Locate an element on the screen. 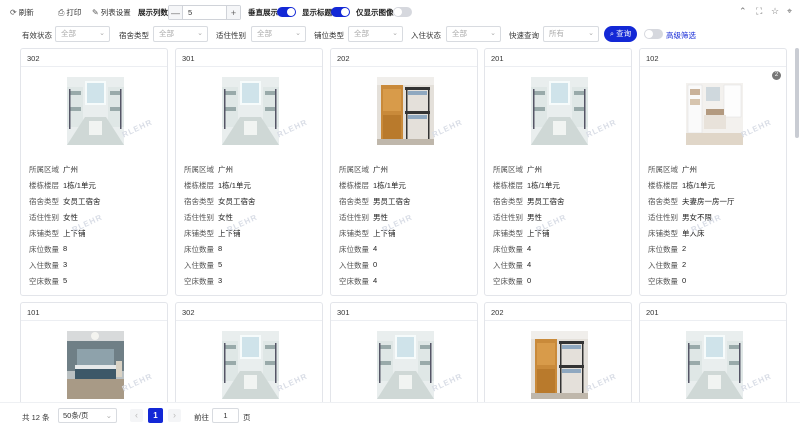 The height and width of the screenshot is (425, 800). collapse-icon: ⌃ is located at coordinates (743, 11).